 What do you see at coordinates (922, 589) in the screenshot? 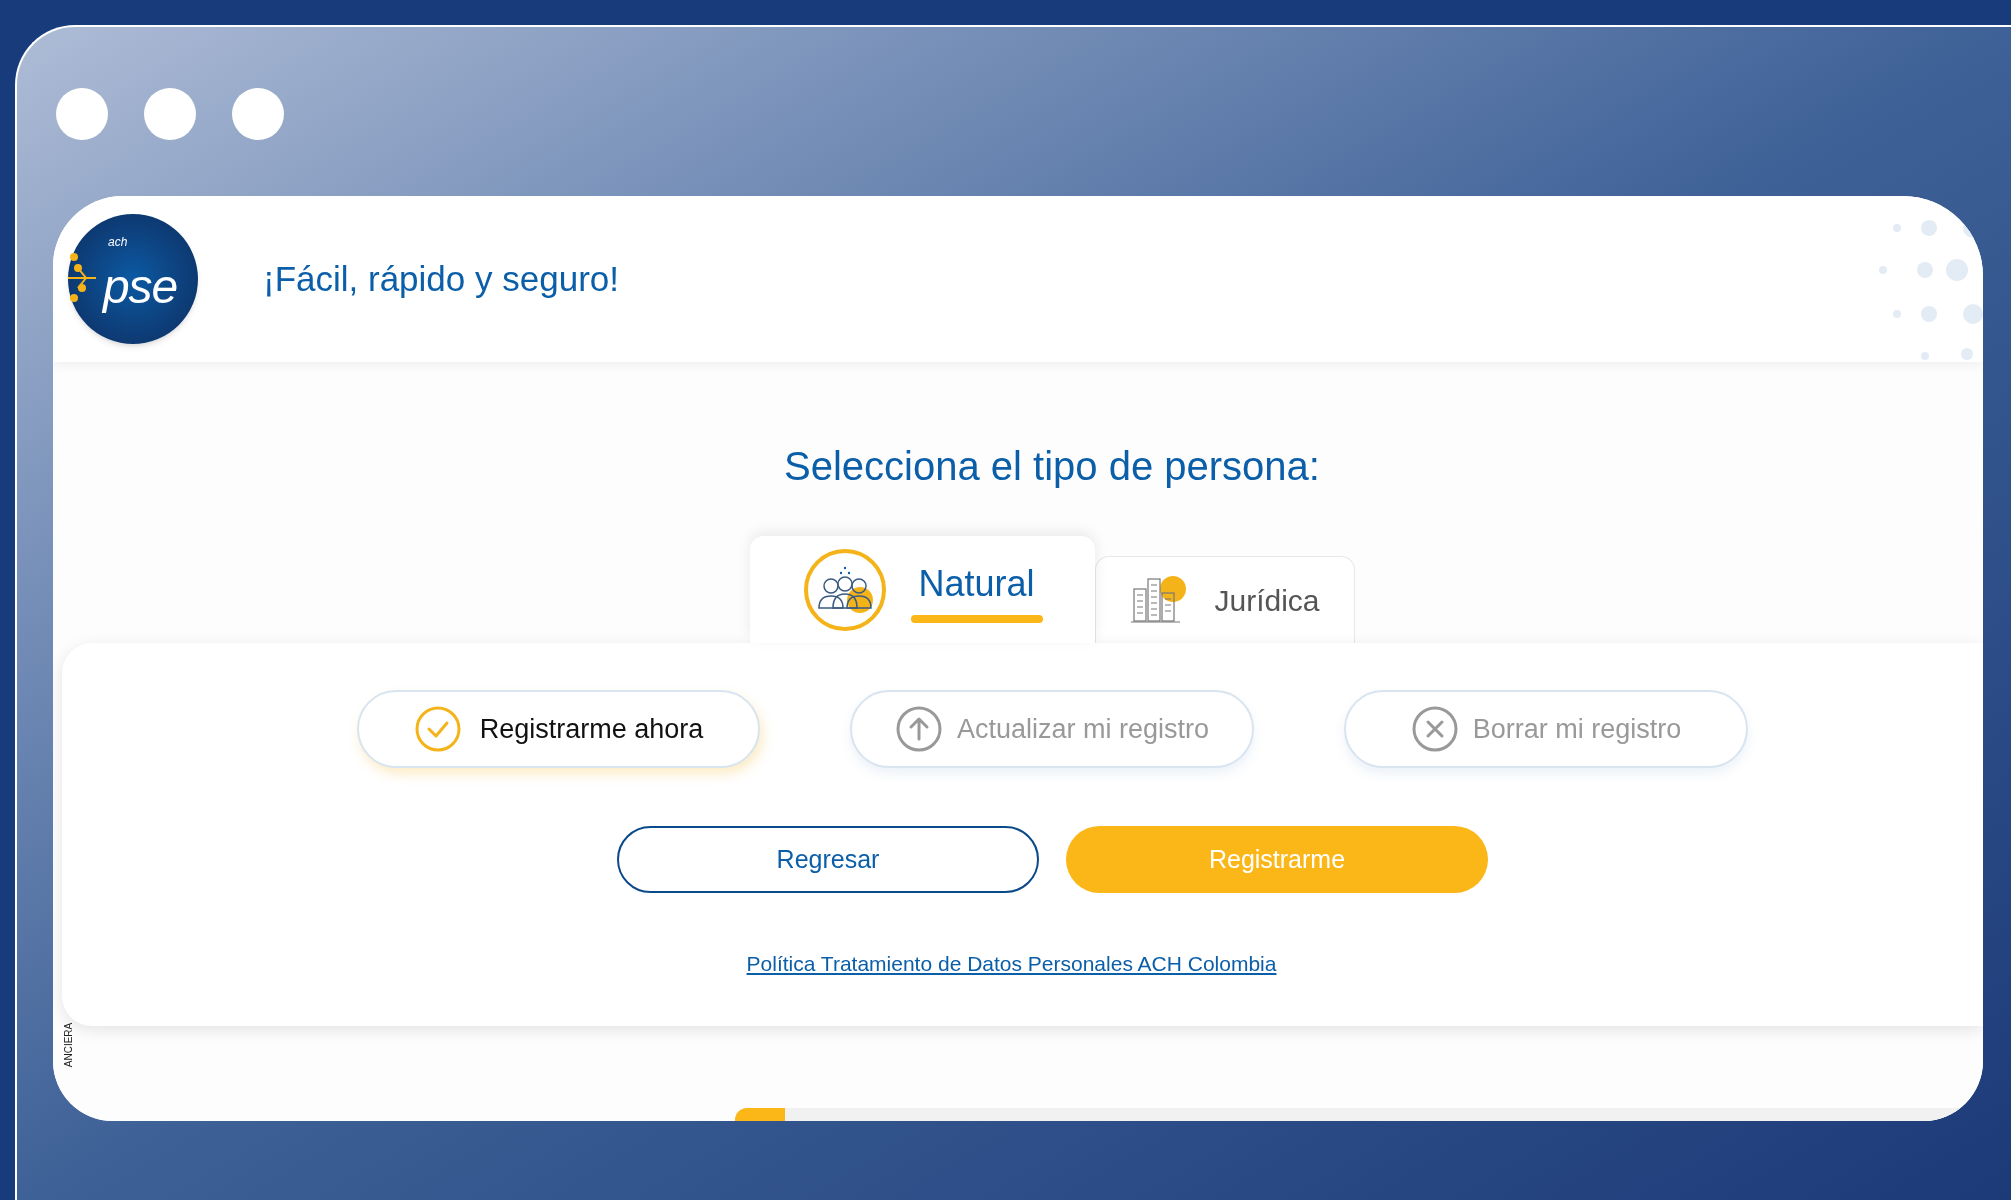
I see `person-type-tab: Natural` at bounding box center [922, 589].